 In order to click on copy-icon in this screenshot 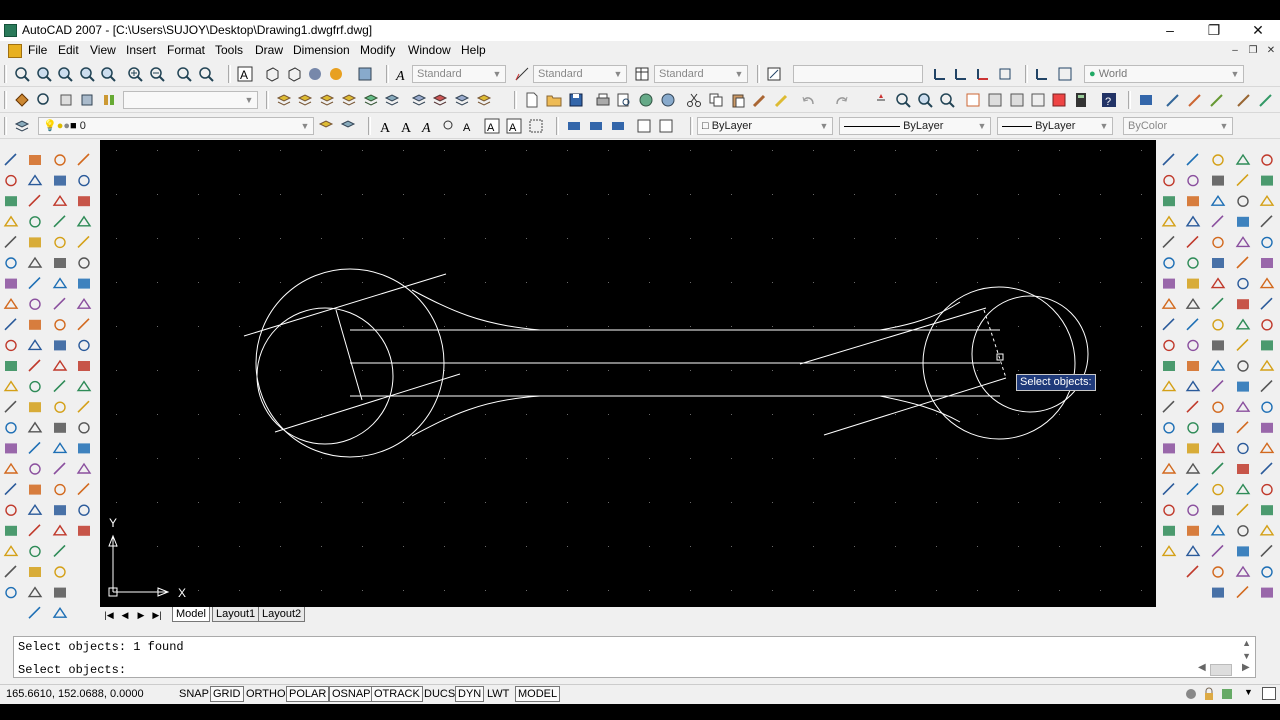, I will do `click(716, 100)`.